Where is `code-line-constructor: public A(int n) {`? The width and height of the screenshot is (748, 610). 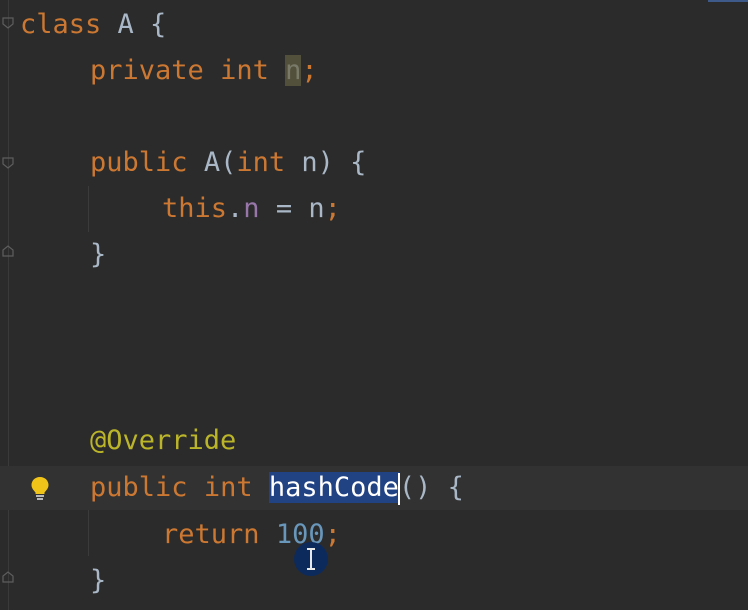
code-line-constructor: public A(int n) { is located at coordinates (228, 163).